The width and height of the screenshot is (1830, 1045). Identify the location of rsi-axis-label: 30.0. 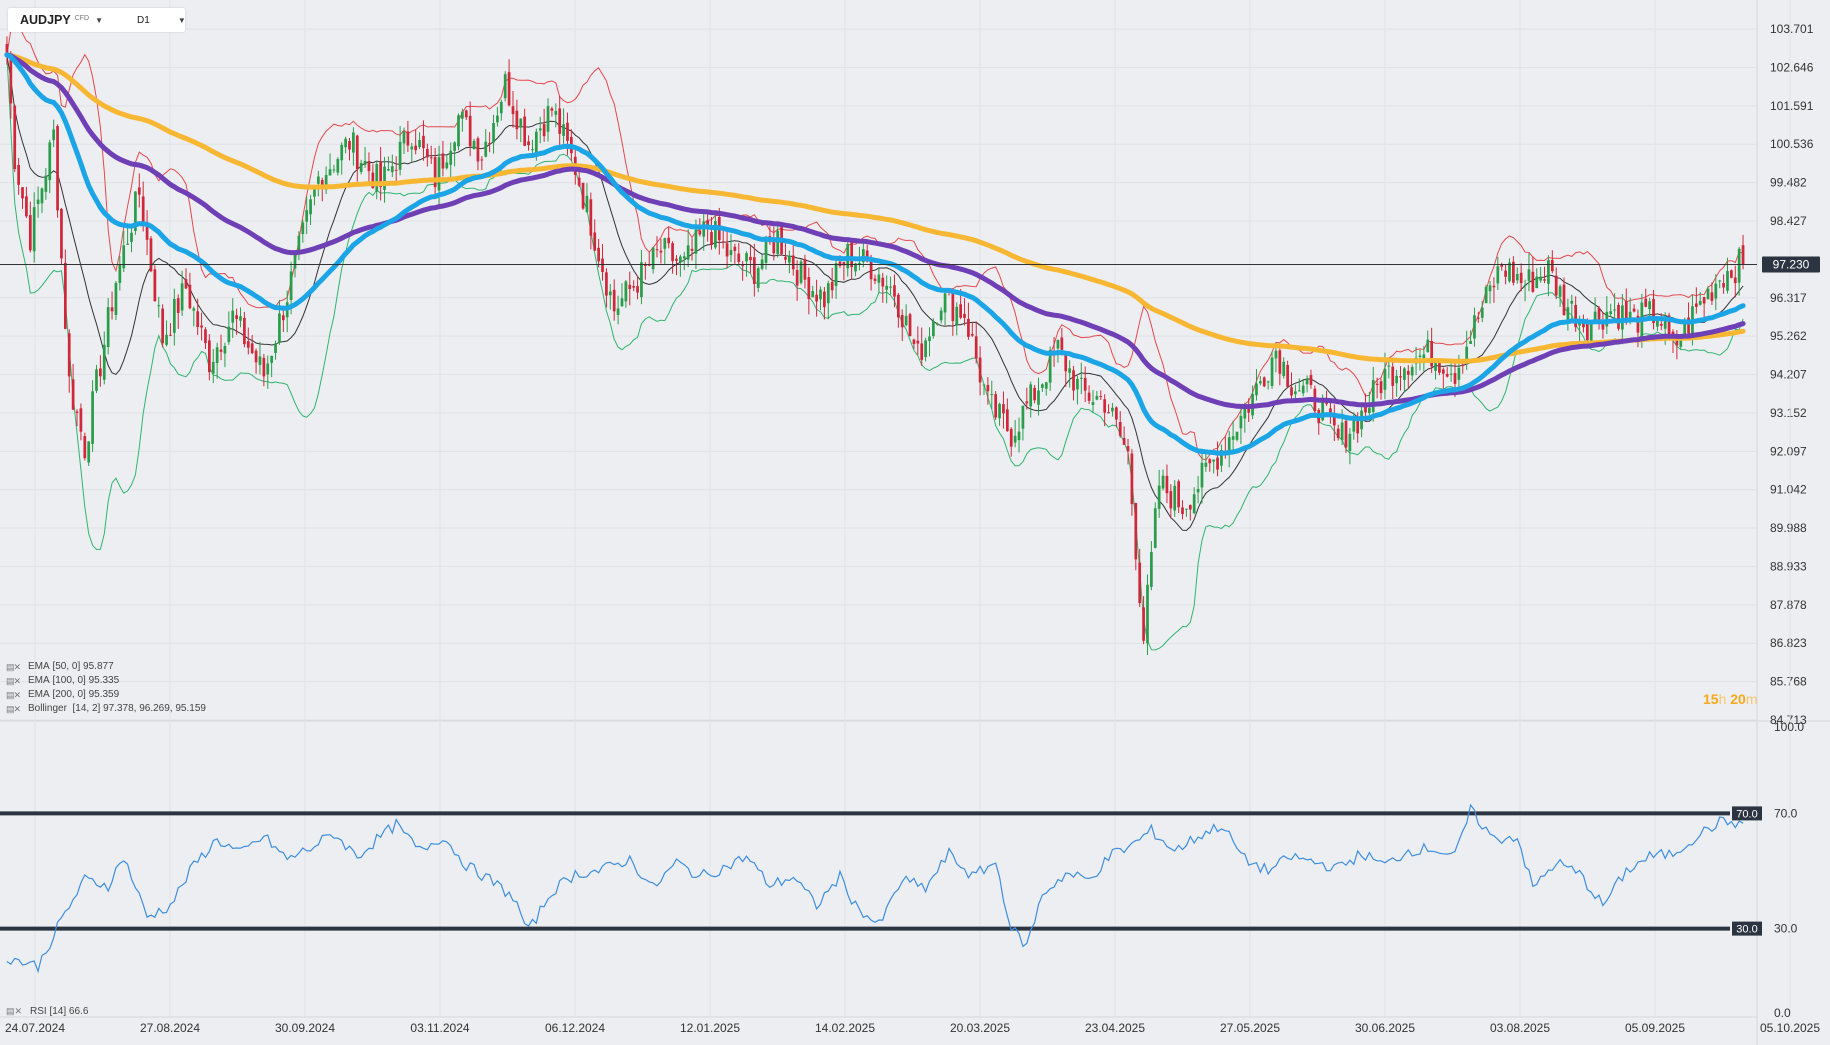
(1786, 929).